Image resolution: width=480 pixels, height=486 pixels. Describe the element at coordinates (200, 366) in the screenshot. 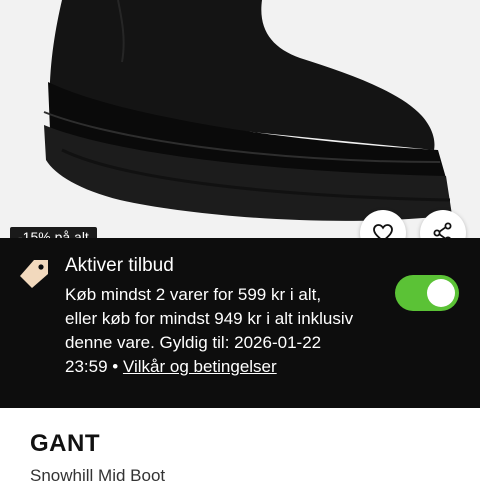

I see `terms-link: Vilkår og betingelser` at that location.